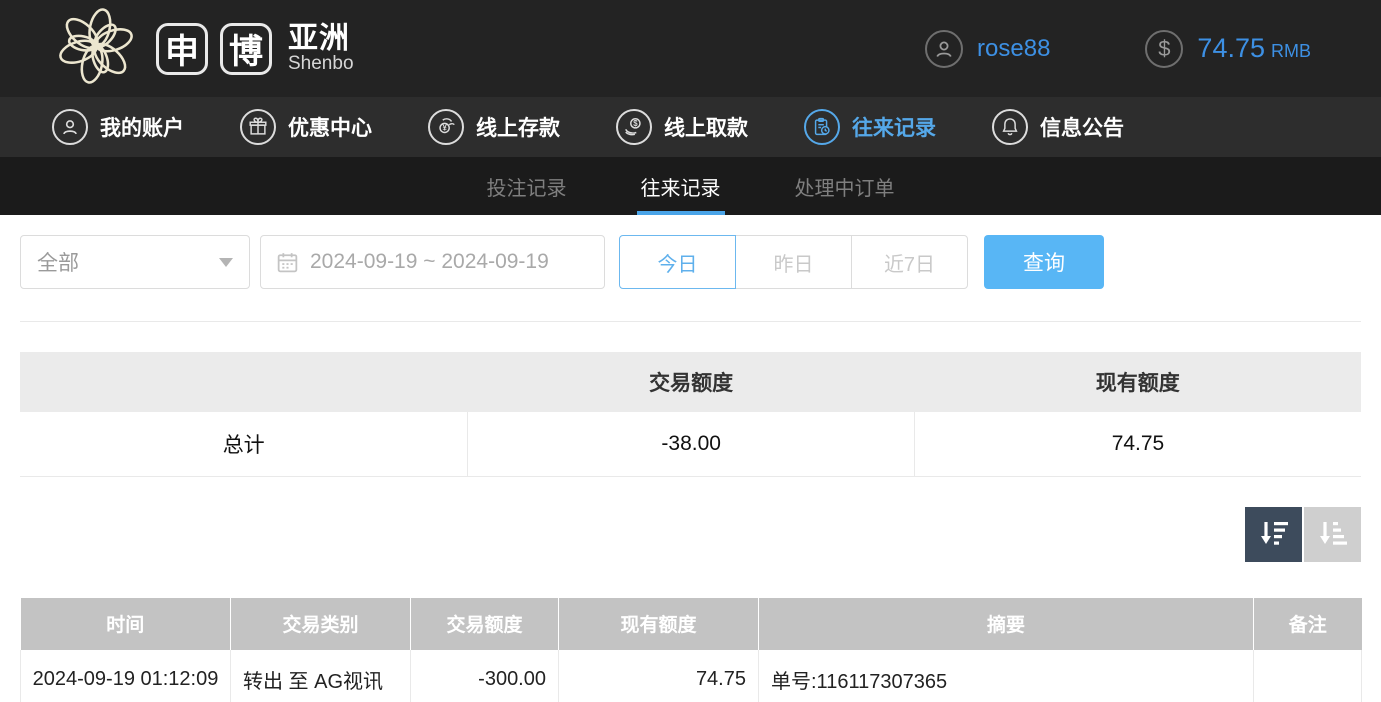  Describe the element at coordinates (484, 675) in the screenshot. I see `record-amount: -300.00` at that location.